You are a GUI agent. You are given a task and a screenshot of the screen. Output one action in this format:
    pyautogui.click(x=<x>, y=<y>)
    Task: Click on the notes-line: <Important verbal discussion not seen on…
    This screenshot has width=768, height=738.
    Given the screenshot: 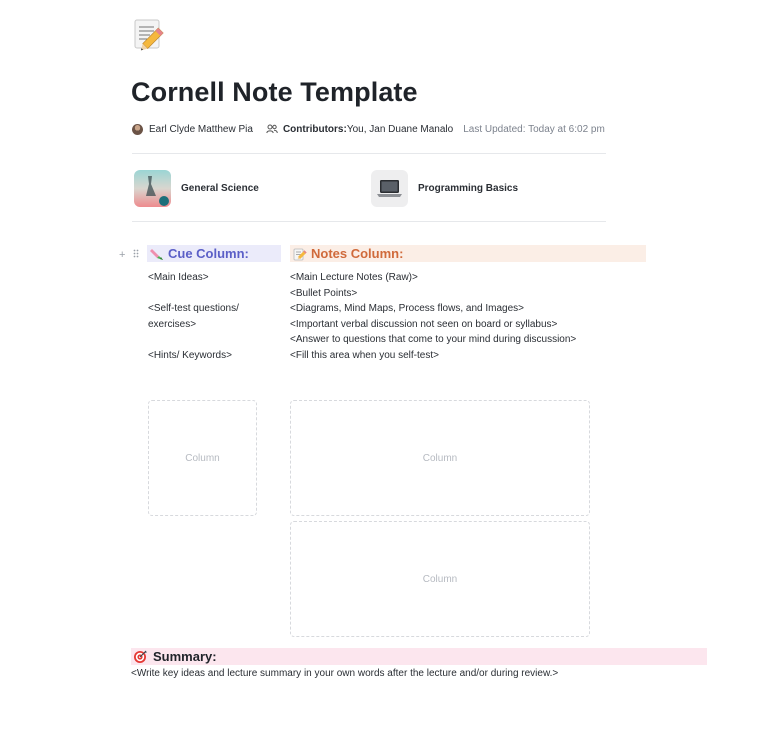 What is the action you would take?
    pyautogui.click(x=424, y=324)
    